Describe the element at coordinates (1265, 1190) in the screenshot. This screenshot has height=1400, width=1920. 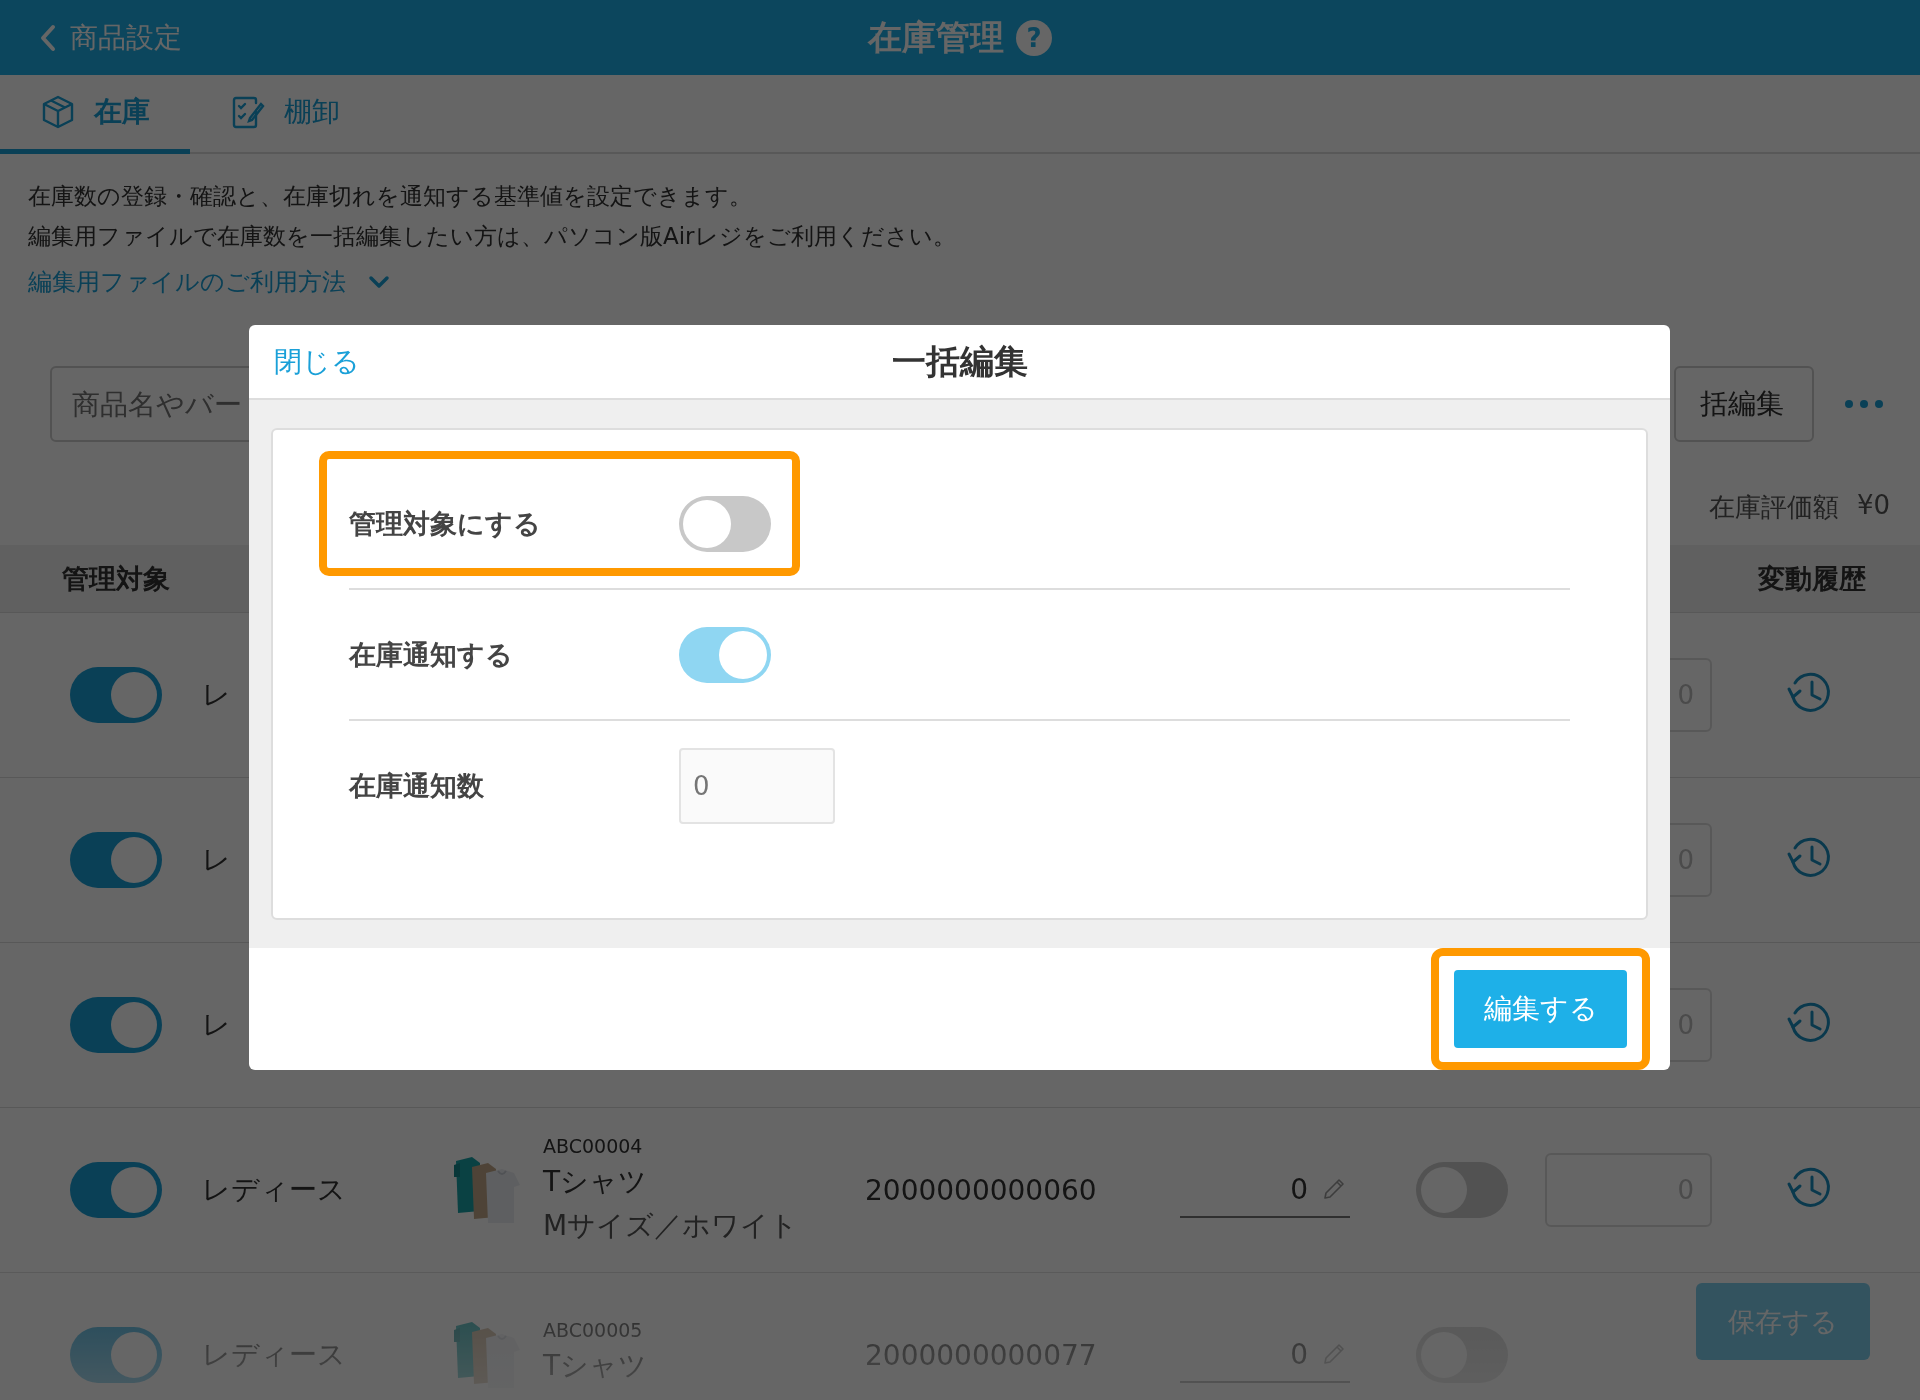
I see `stock-field: 0` at that location.